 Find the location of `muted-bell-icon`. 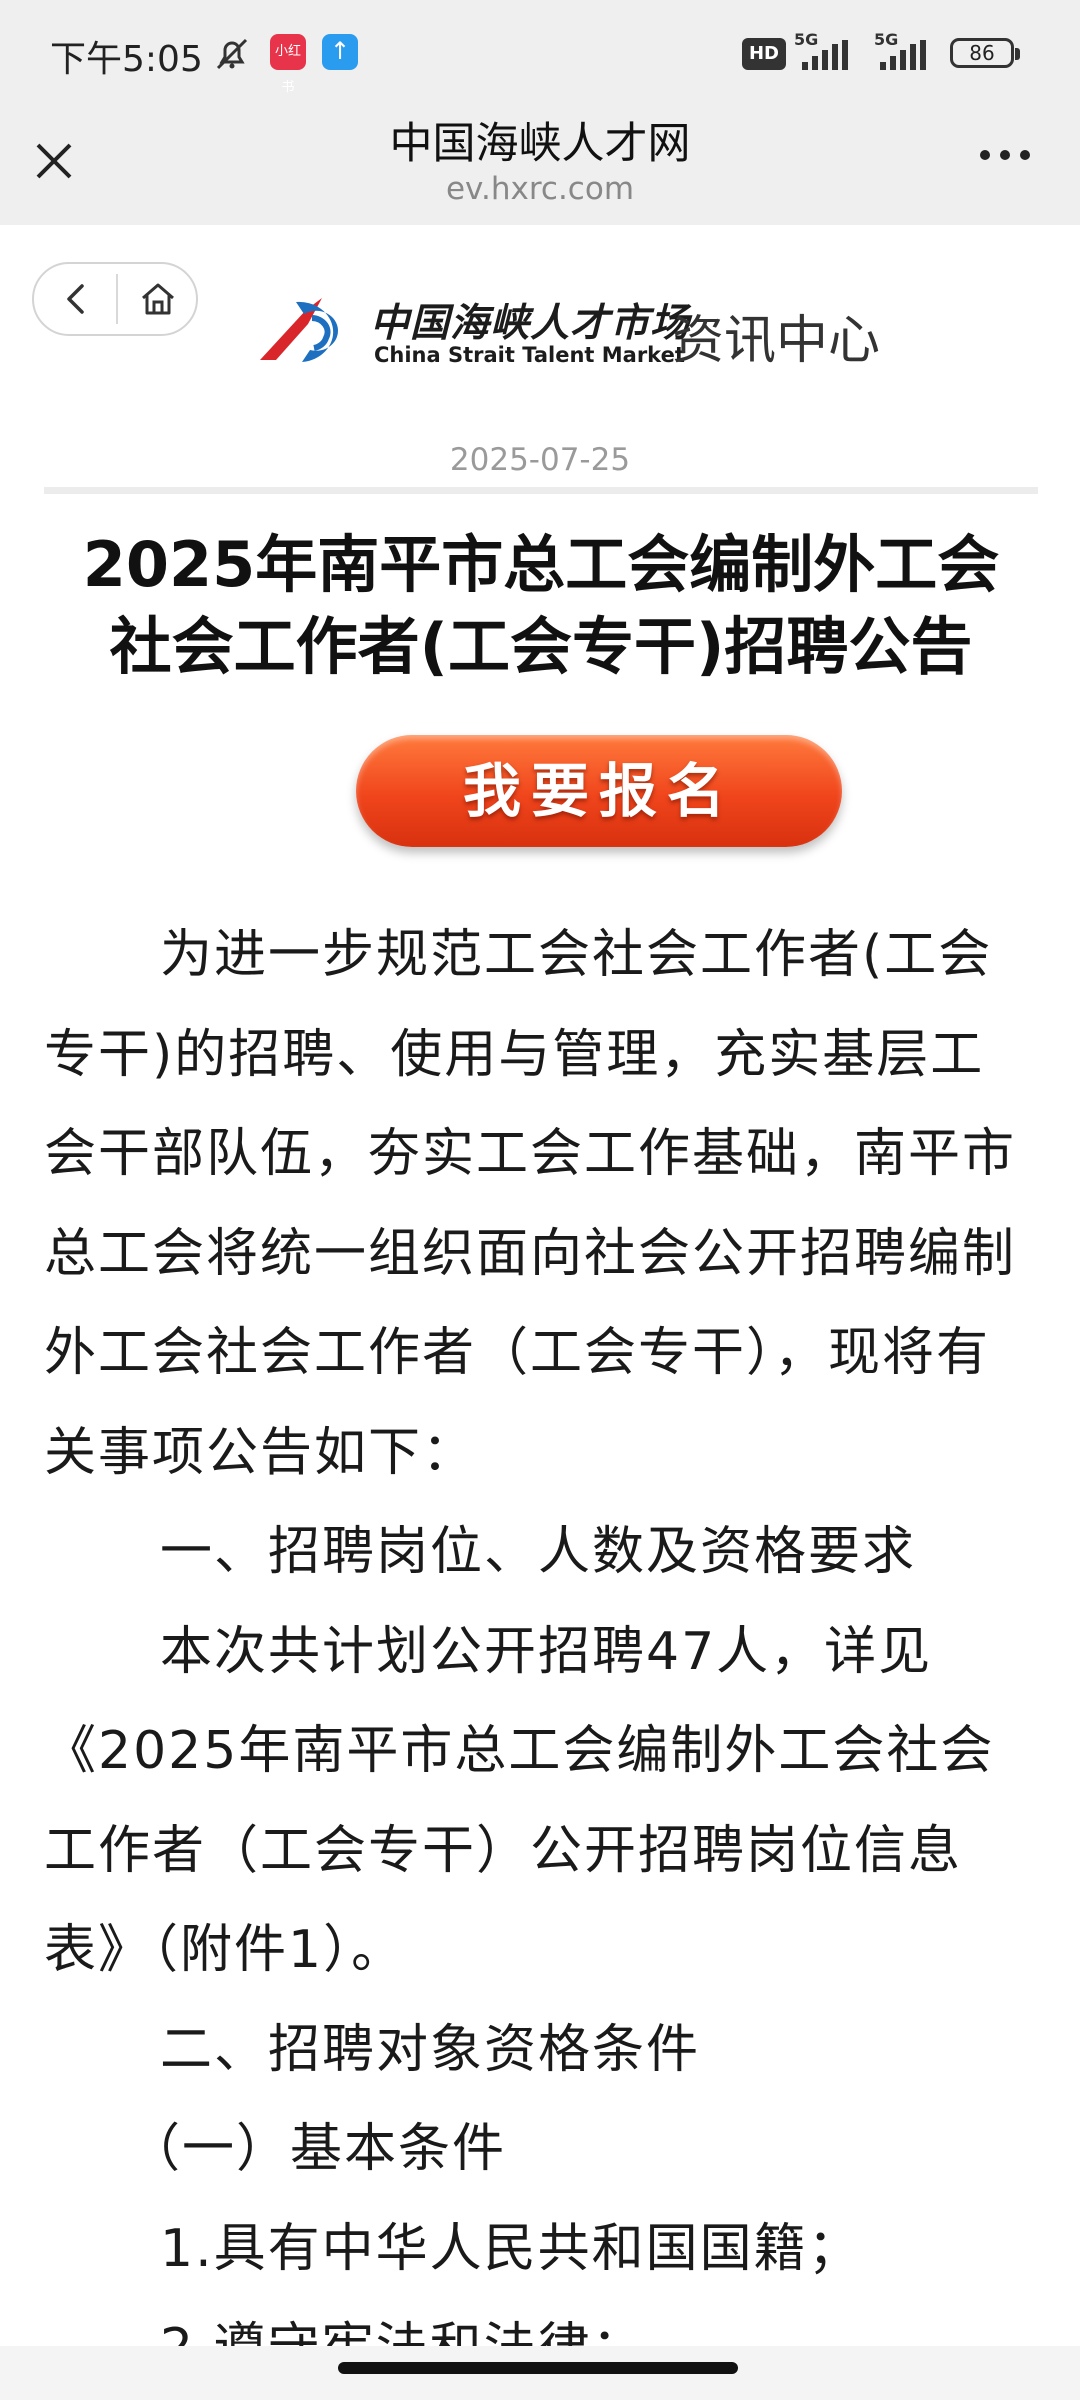

muted-bell-icon is located at coordinates (232, 54).